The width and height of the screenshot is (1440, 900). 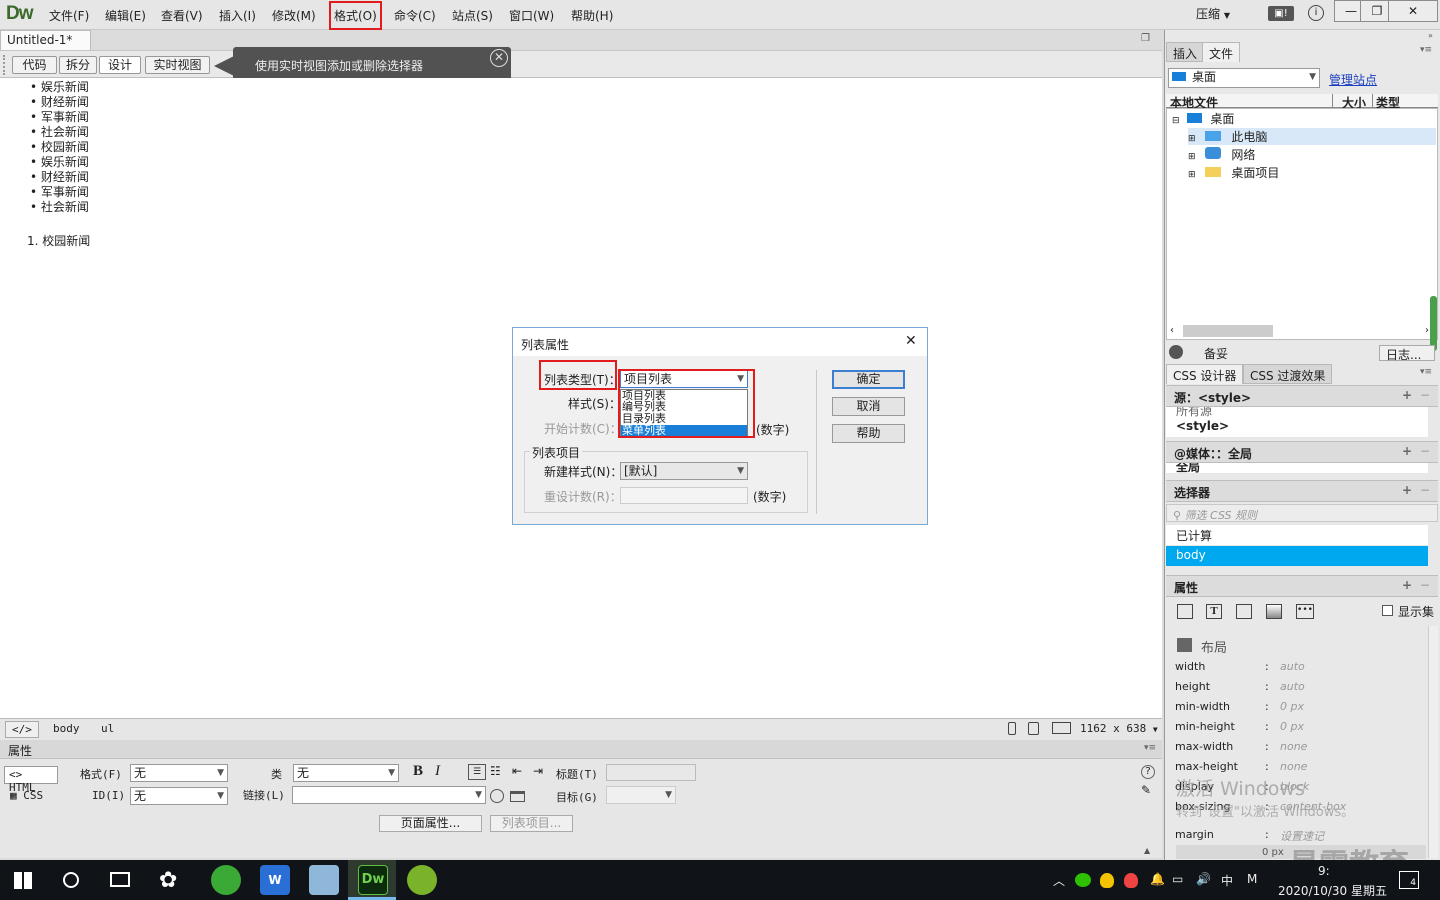 What do you see at coordinates (71, 880) in the screenshot?
I see `search-icon` at bounding box center [71, 880].